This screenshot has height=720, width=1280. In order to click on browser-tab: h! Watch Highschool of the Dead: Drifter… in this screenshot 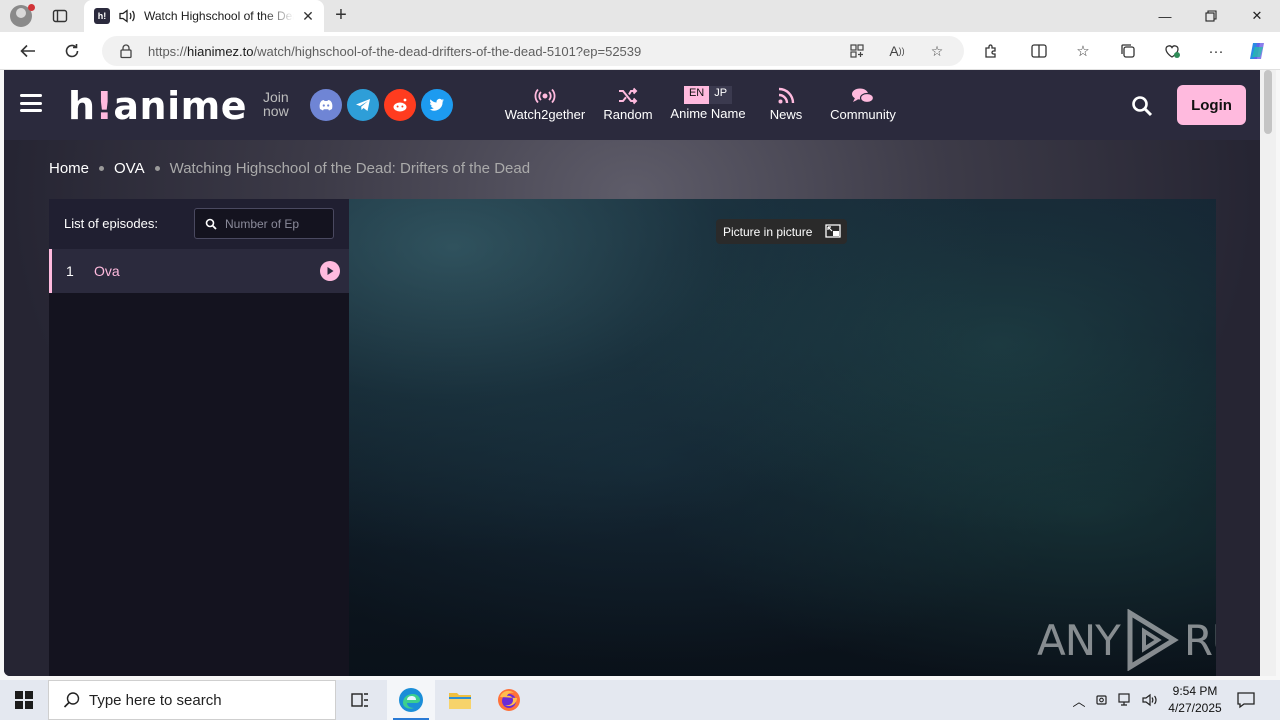, I will do `click(204, 16)`.